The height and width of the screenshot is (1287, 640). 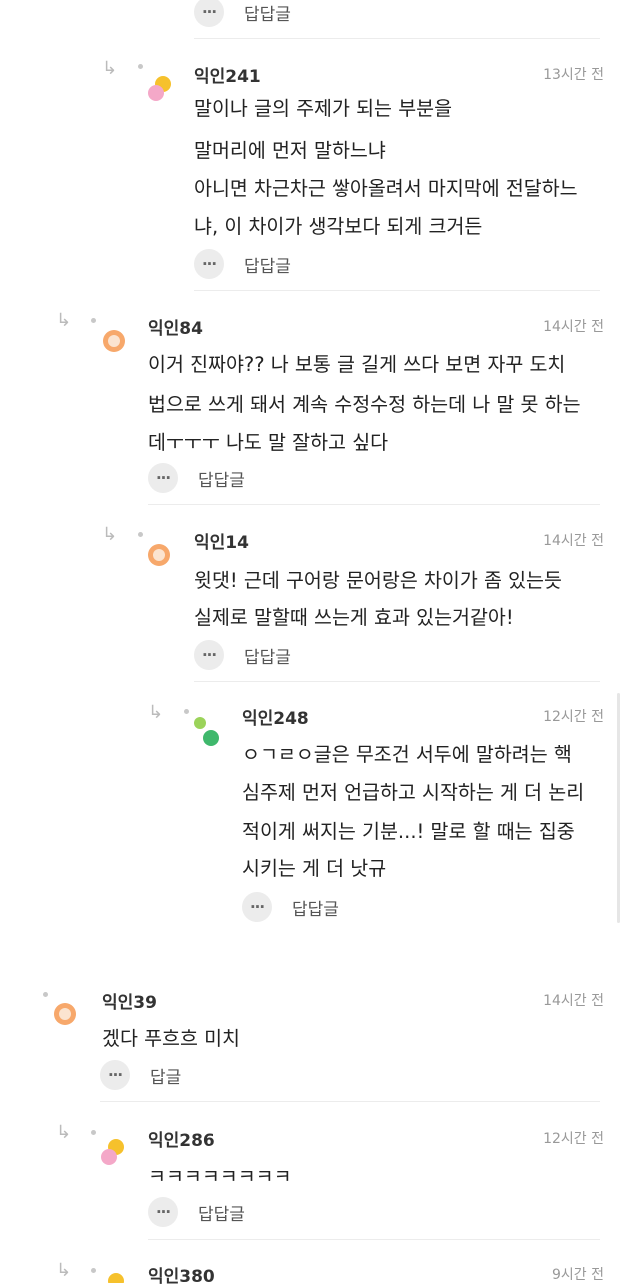 What do you see at coordinates (171, 1038) in the screenshot?
I see `comment-line: 겠다 푸흐흐 미치` at bounding box center [171, 1038].